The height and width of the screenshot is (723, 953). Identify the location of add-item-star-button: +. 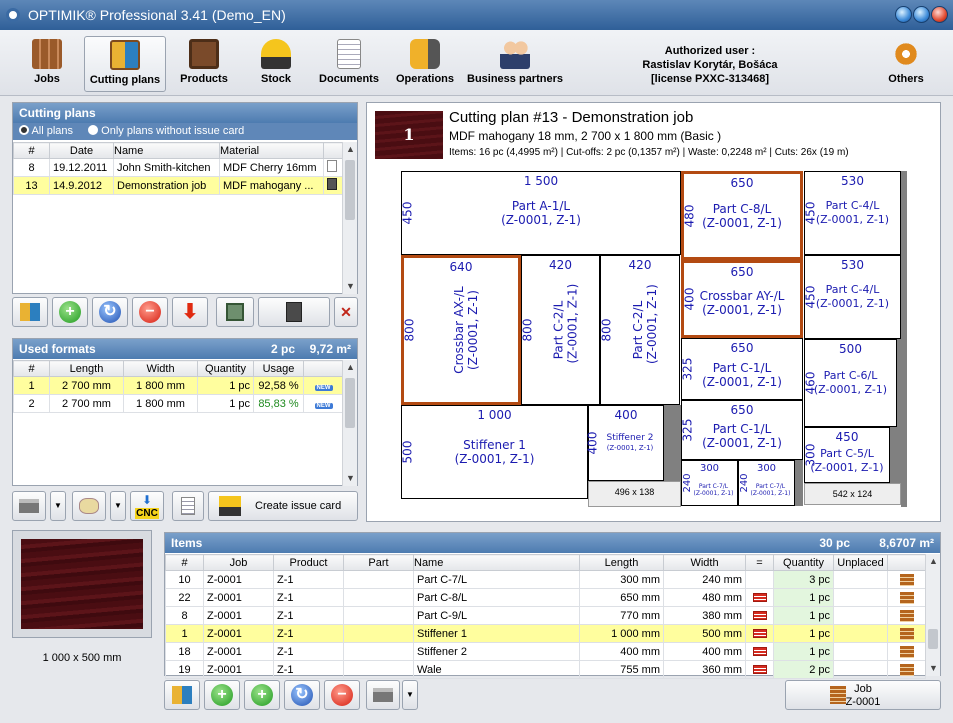
(262, 695).